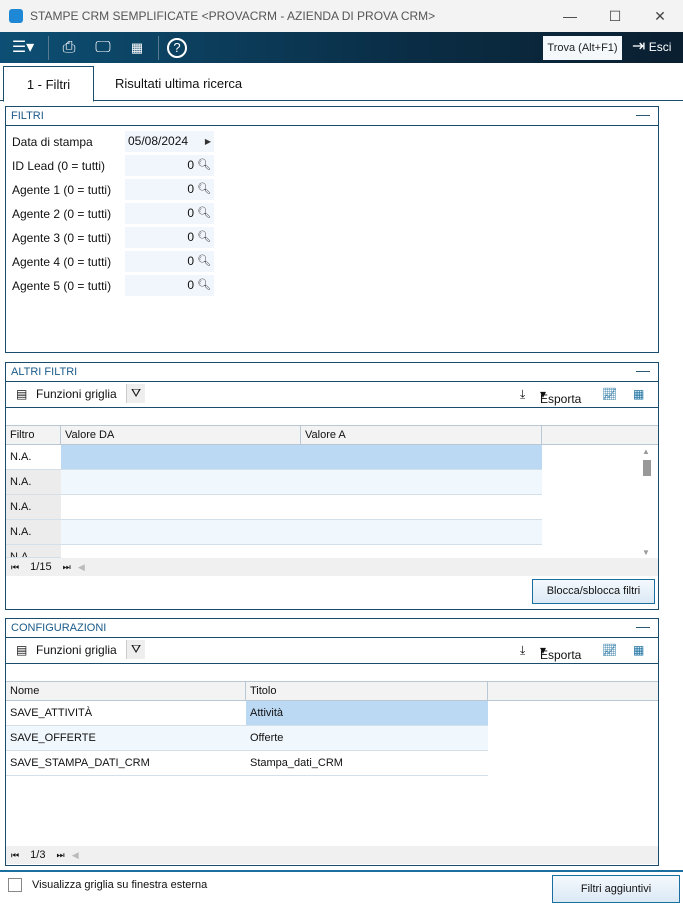 This screenshot has height=906, width=683. What do you see at coordinates (169, 141) in the screenshot?
I see `print-date-field: 05/08/2024 ▶` at bounding box center [169, 141].